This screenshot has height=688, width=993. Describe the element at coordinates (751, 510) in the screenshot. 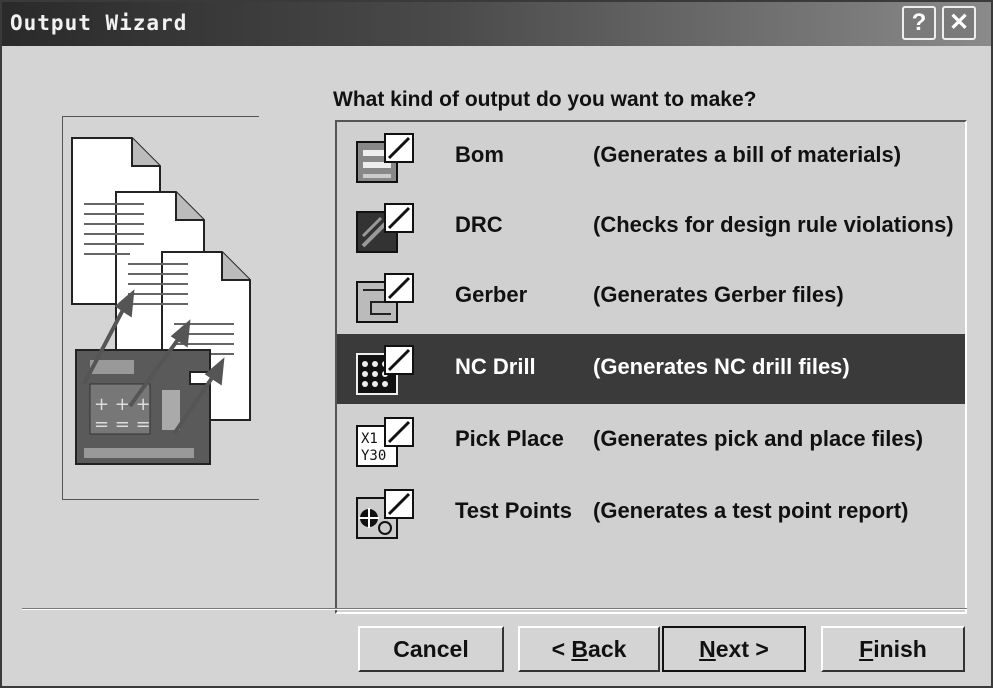

I see `output-description: (Generates a test point report)` at that location.